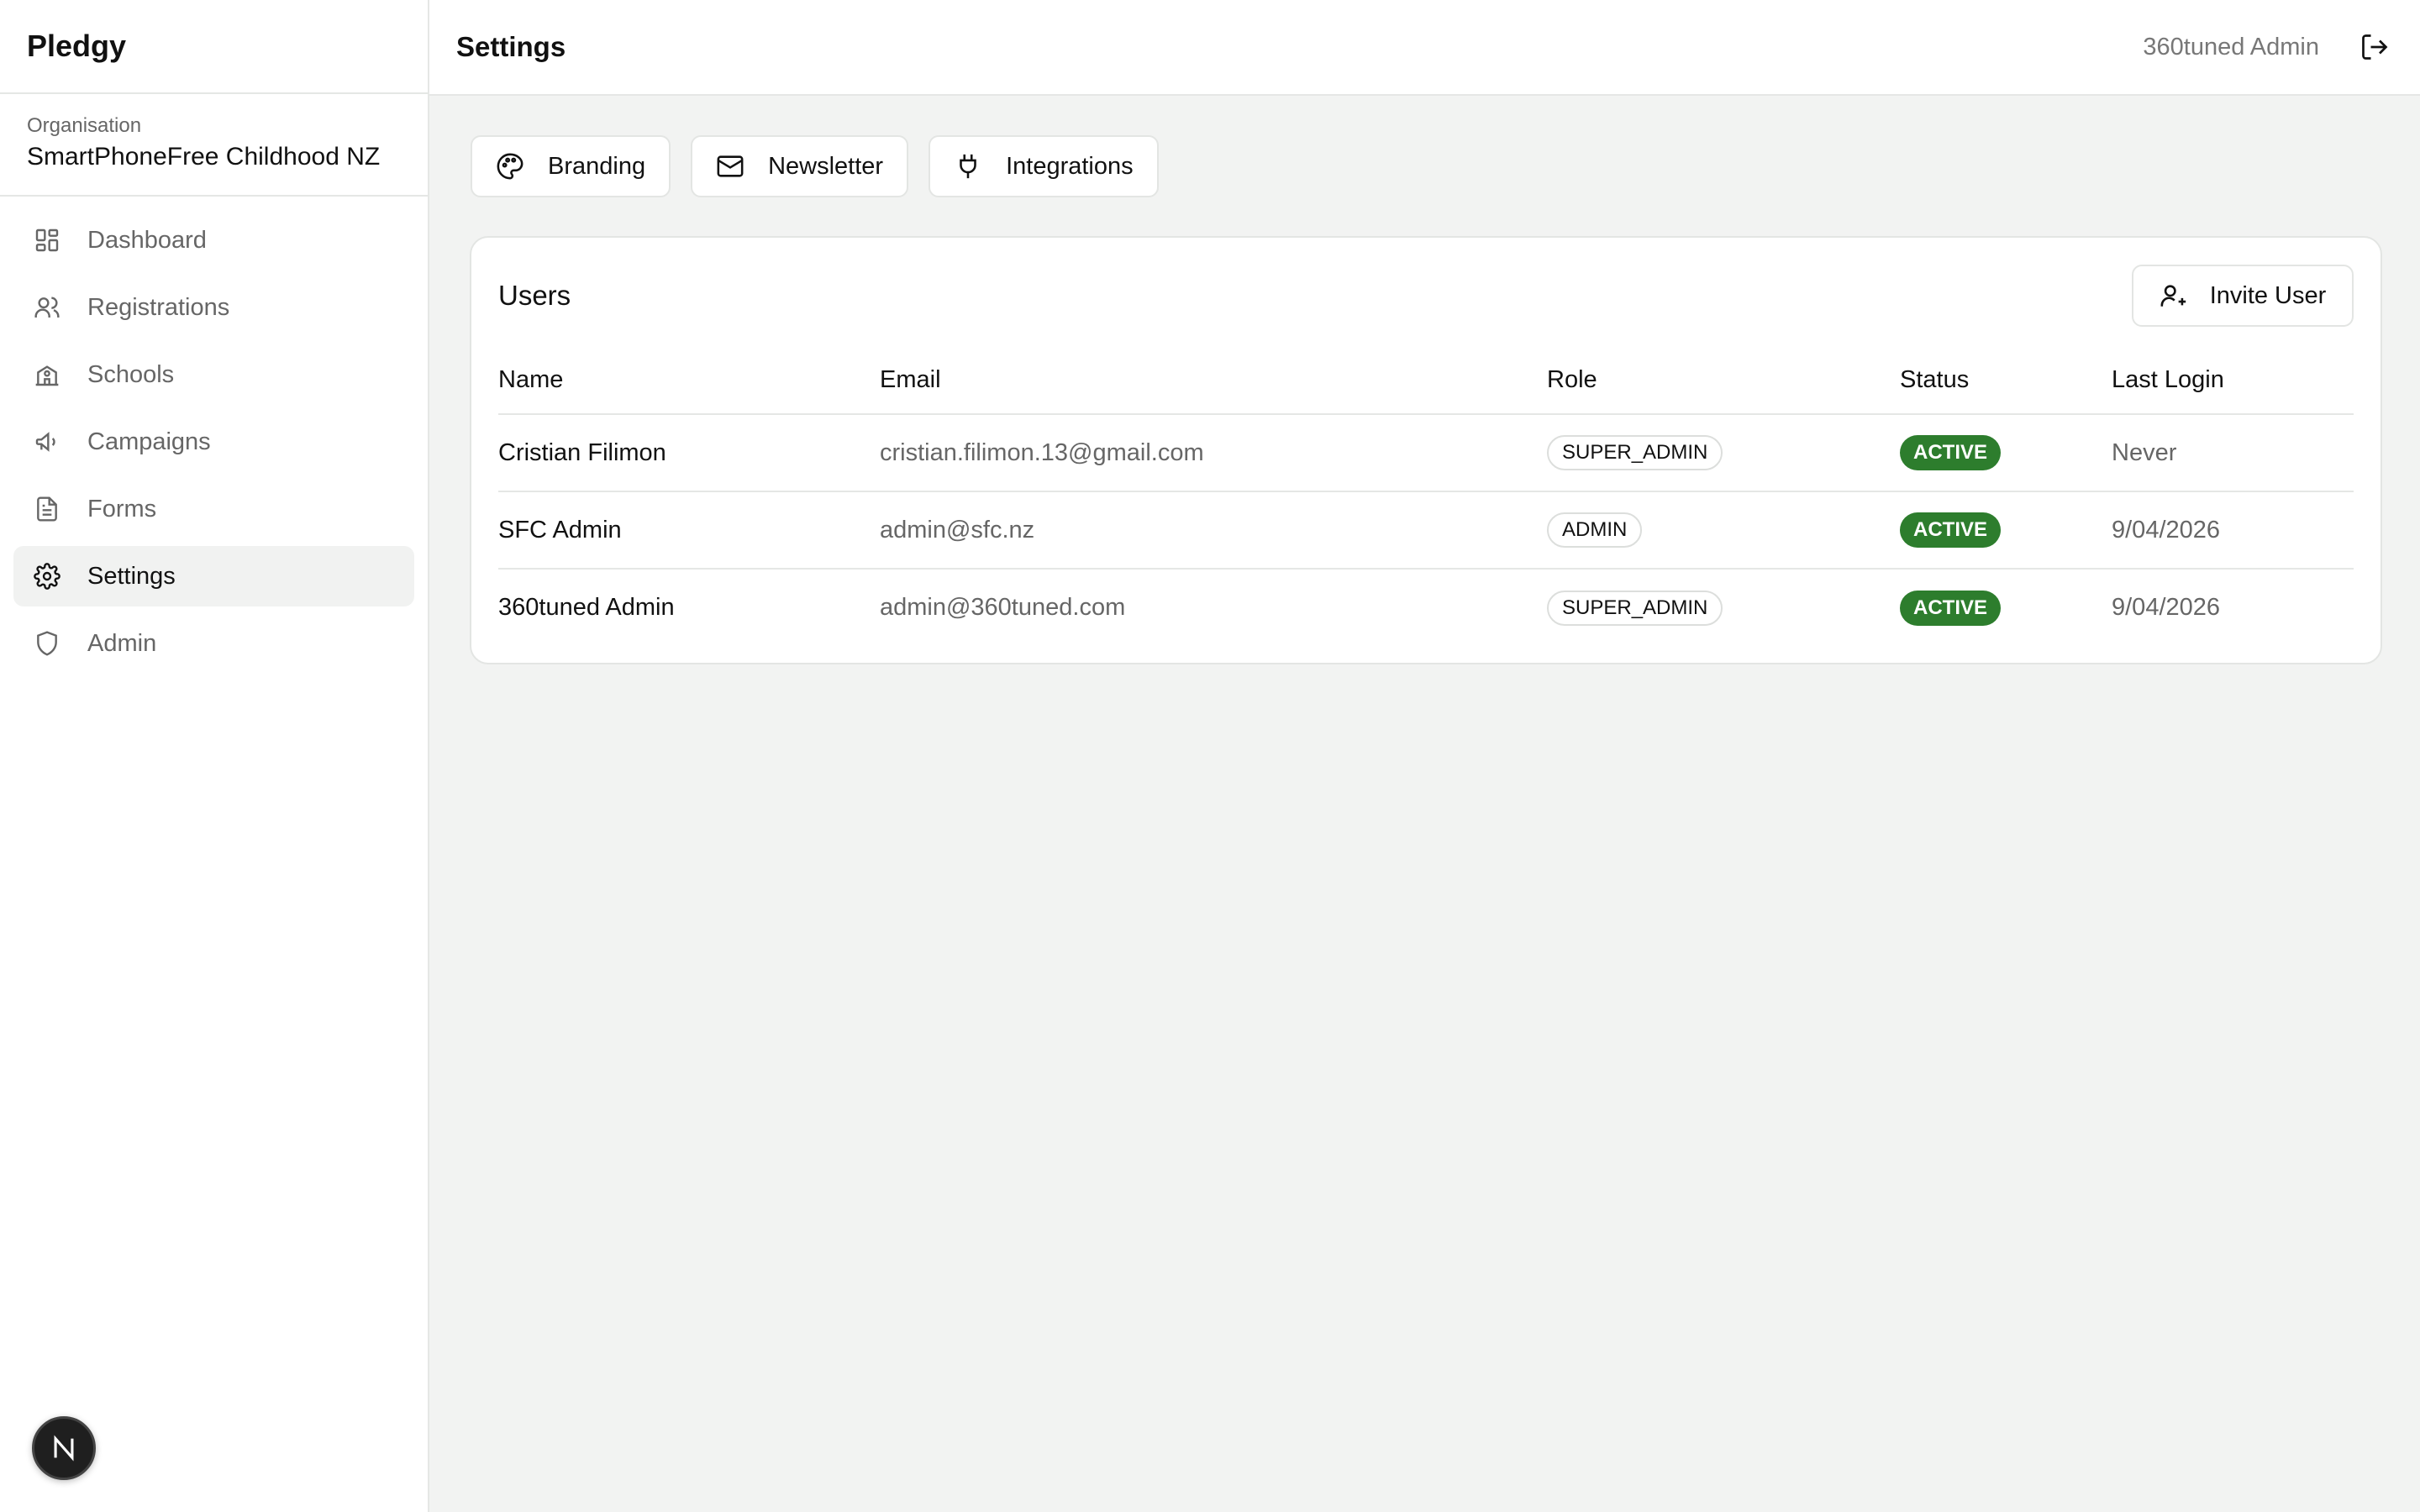  I want to click on sidebar-item-campaigns: Campaigns, so click(214, 442).